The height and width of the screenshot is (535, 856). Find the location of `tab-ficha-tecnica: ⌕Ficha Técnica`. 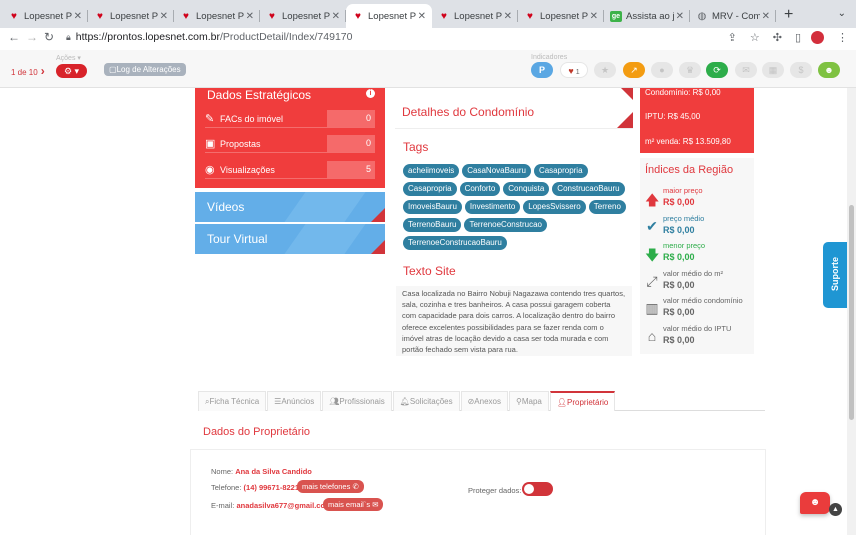

tab-ficha-tecnica: ⌕Ficha Técnica is located at coordinates (232, 401).